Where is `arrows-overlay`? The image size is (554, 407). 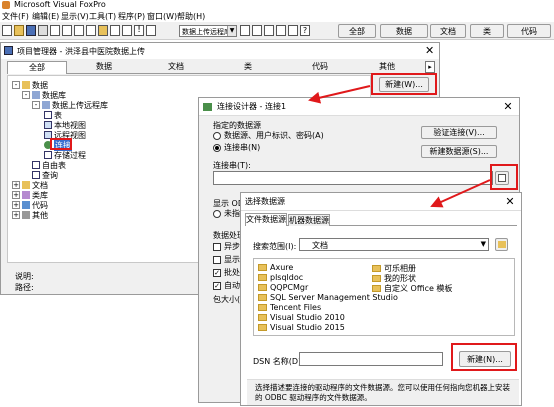 arrows-overlay is located at coordinates (399, 146).